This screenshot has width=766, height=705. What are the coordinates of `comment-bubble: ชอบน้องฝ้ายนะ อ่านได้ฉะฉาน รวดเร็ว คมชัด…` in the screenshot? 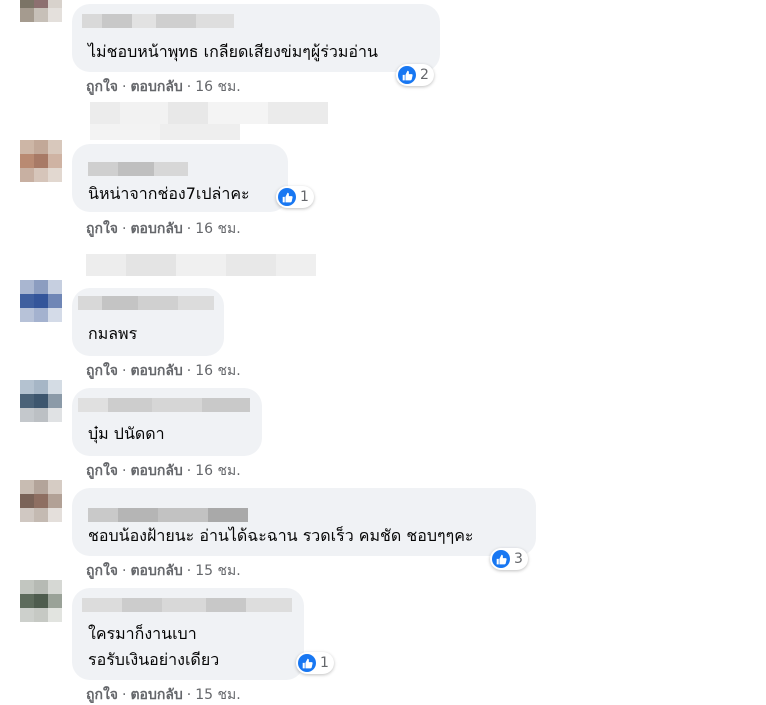 It's located at (304, 522).